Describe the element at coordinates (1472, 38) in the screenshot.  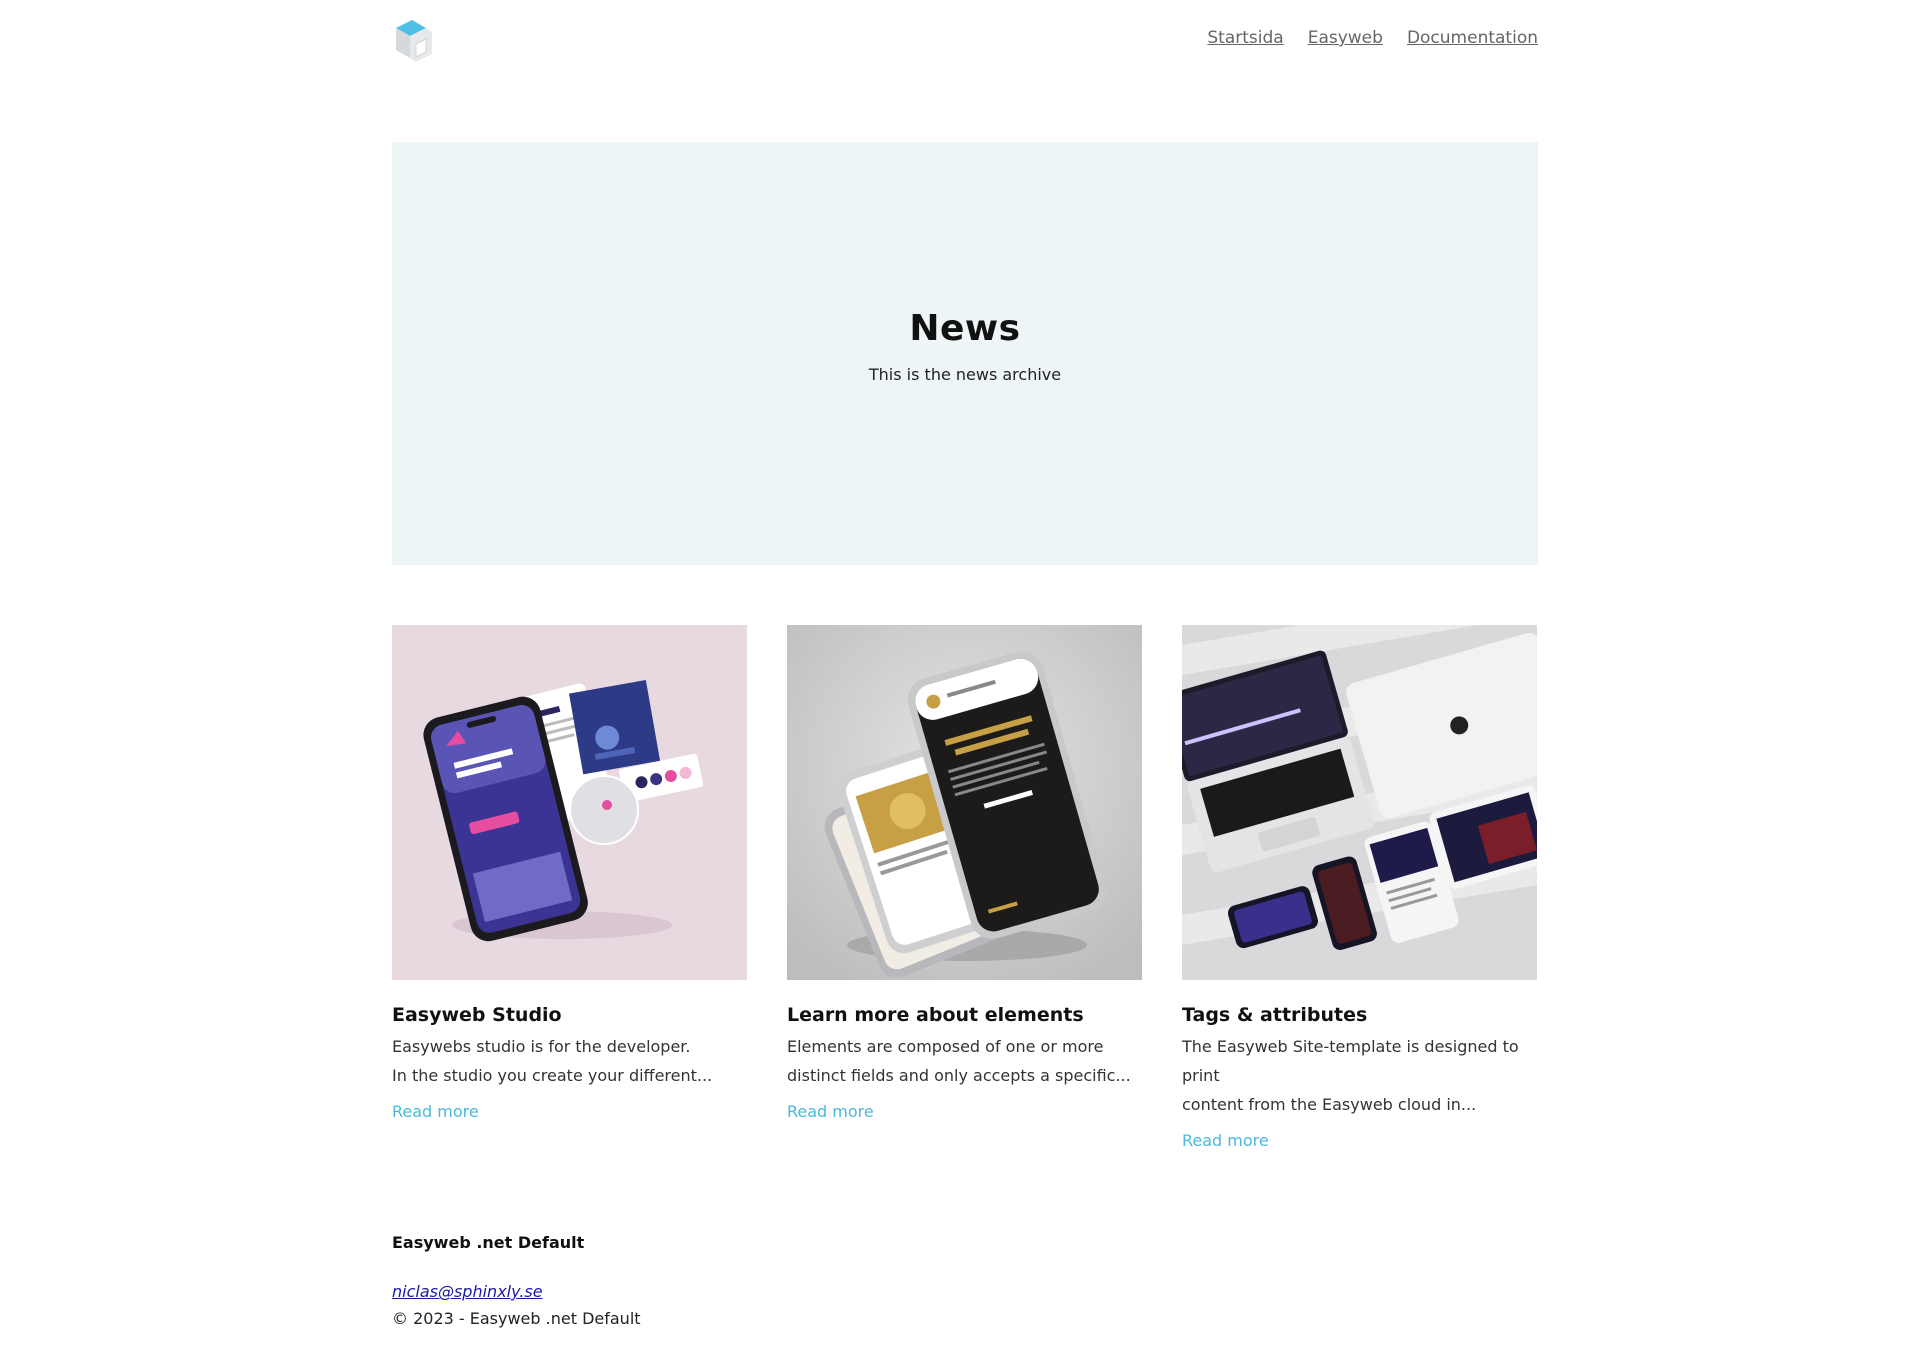
I see `nav-link-documentation: Documentation` at that location.